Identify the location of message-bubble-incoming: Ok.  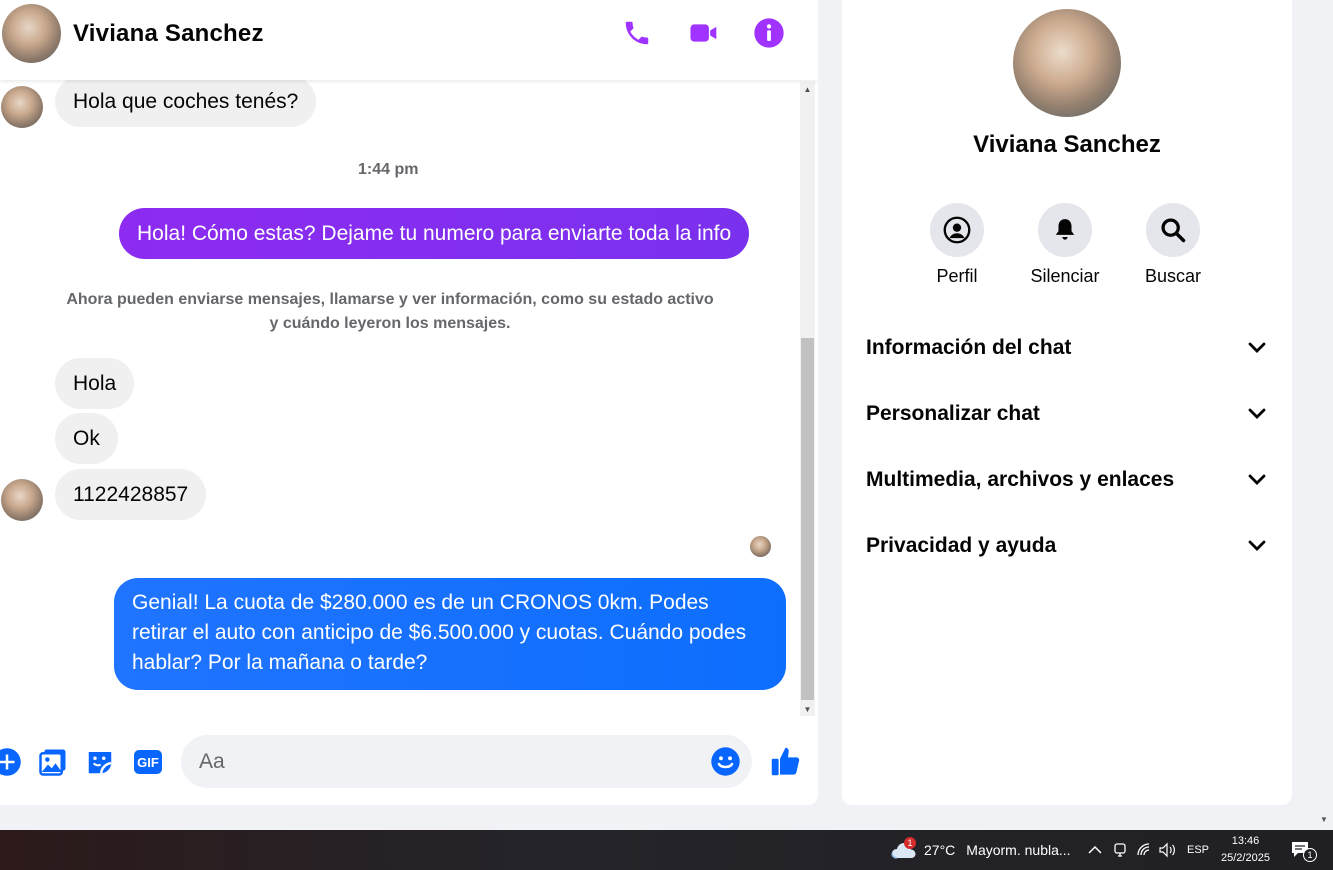
(86, 438).